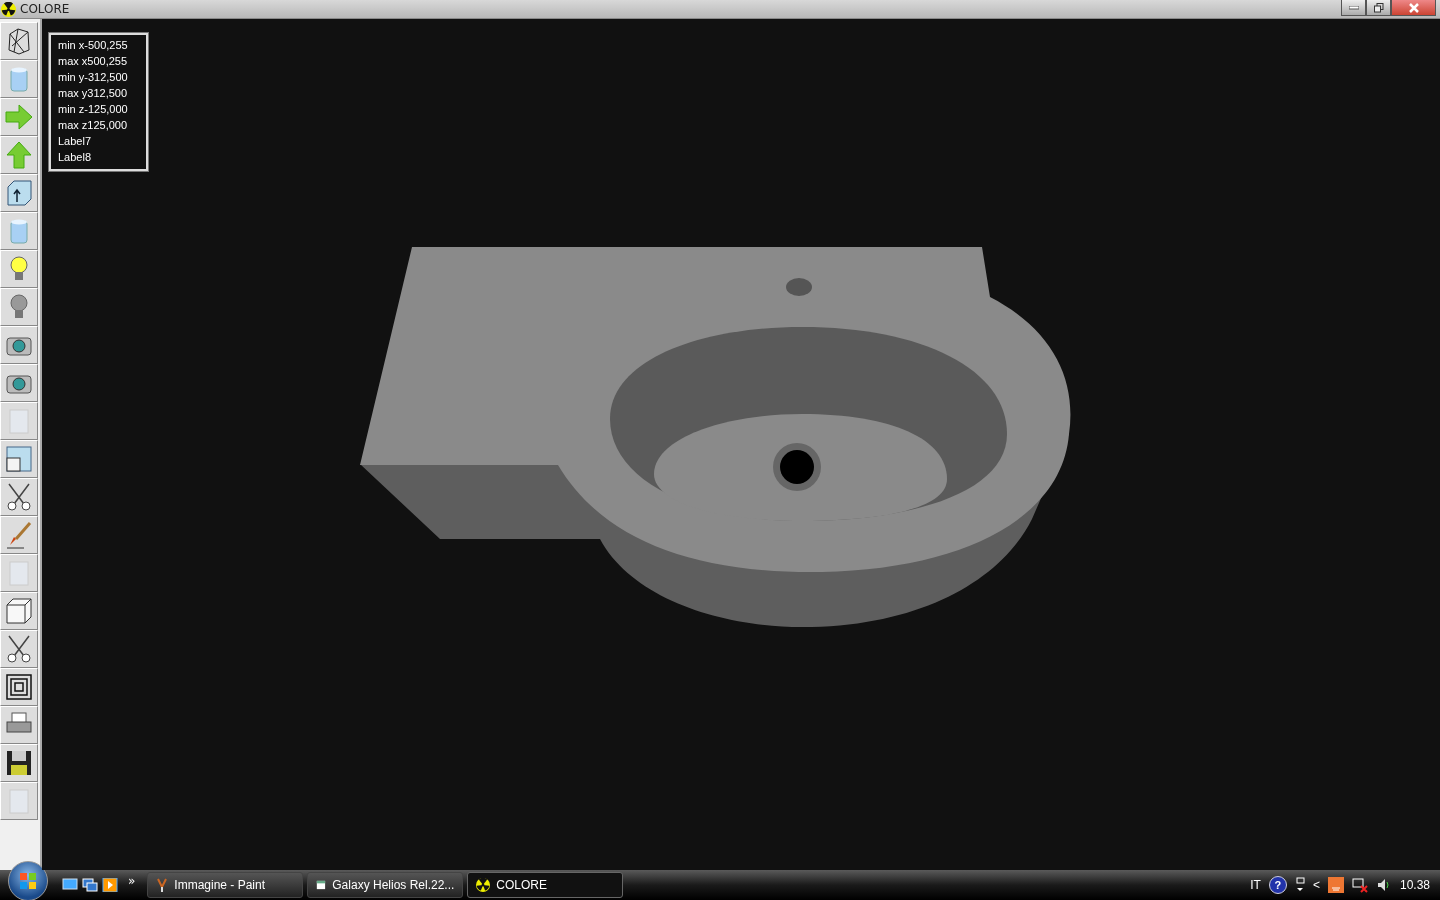 The height and width of the screenshot is (900, 1440). I want to click on arrow-right-icon, so click(19, 117).